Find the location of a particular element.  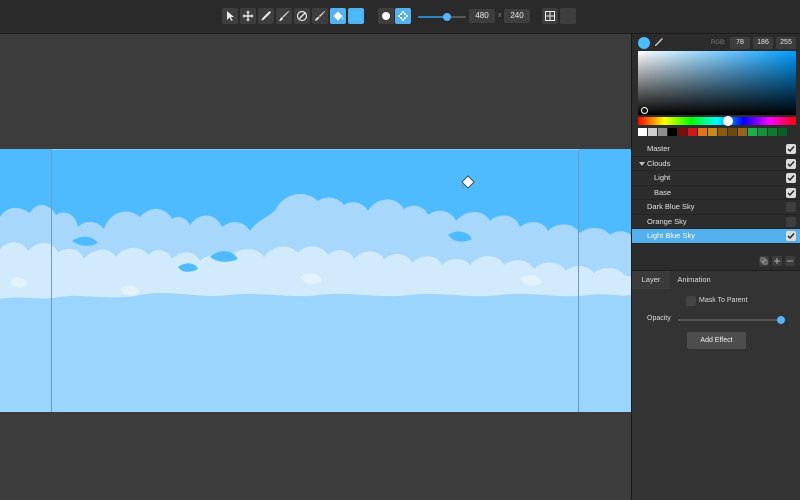

brush-icon is located at coordinates (284, 16).